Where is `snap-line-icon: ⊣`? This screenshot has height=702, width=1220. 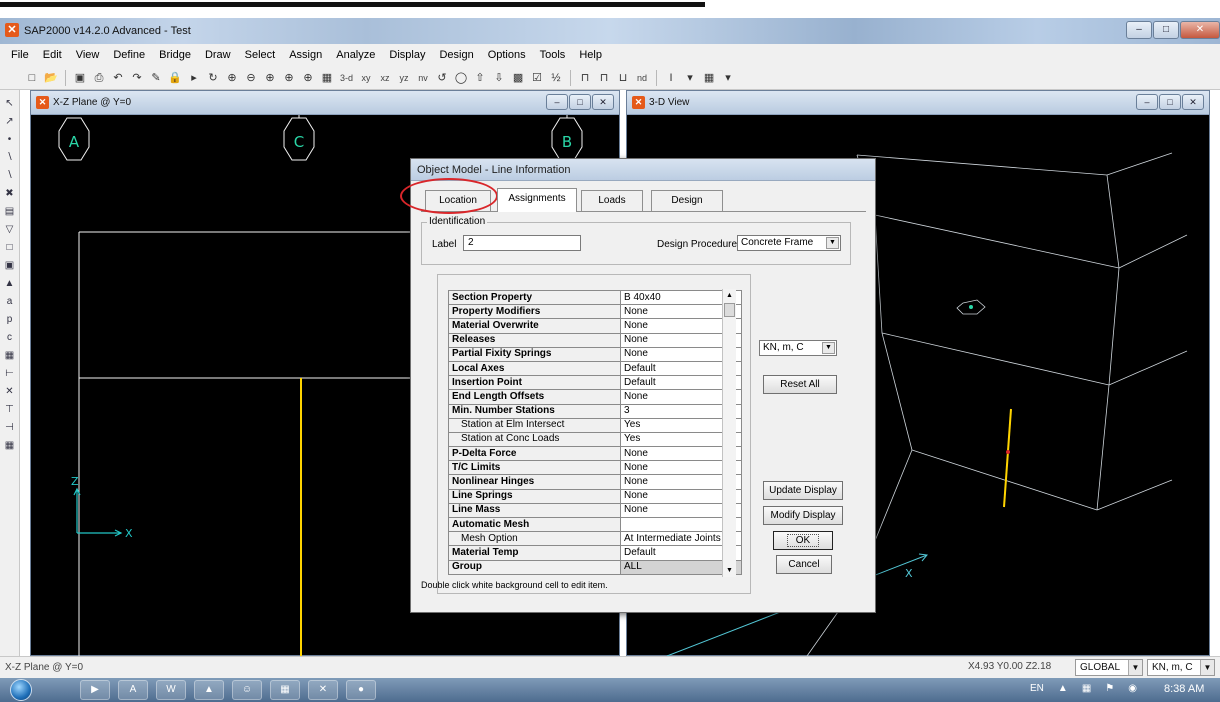
snap-line-icon: ⊣ is located at coordinates (10, 427).